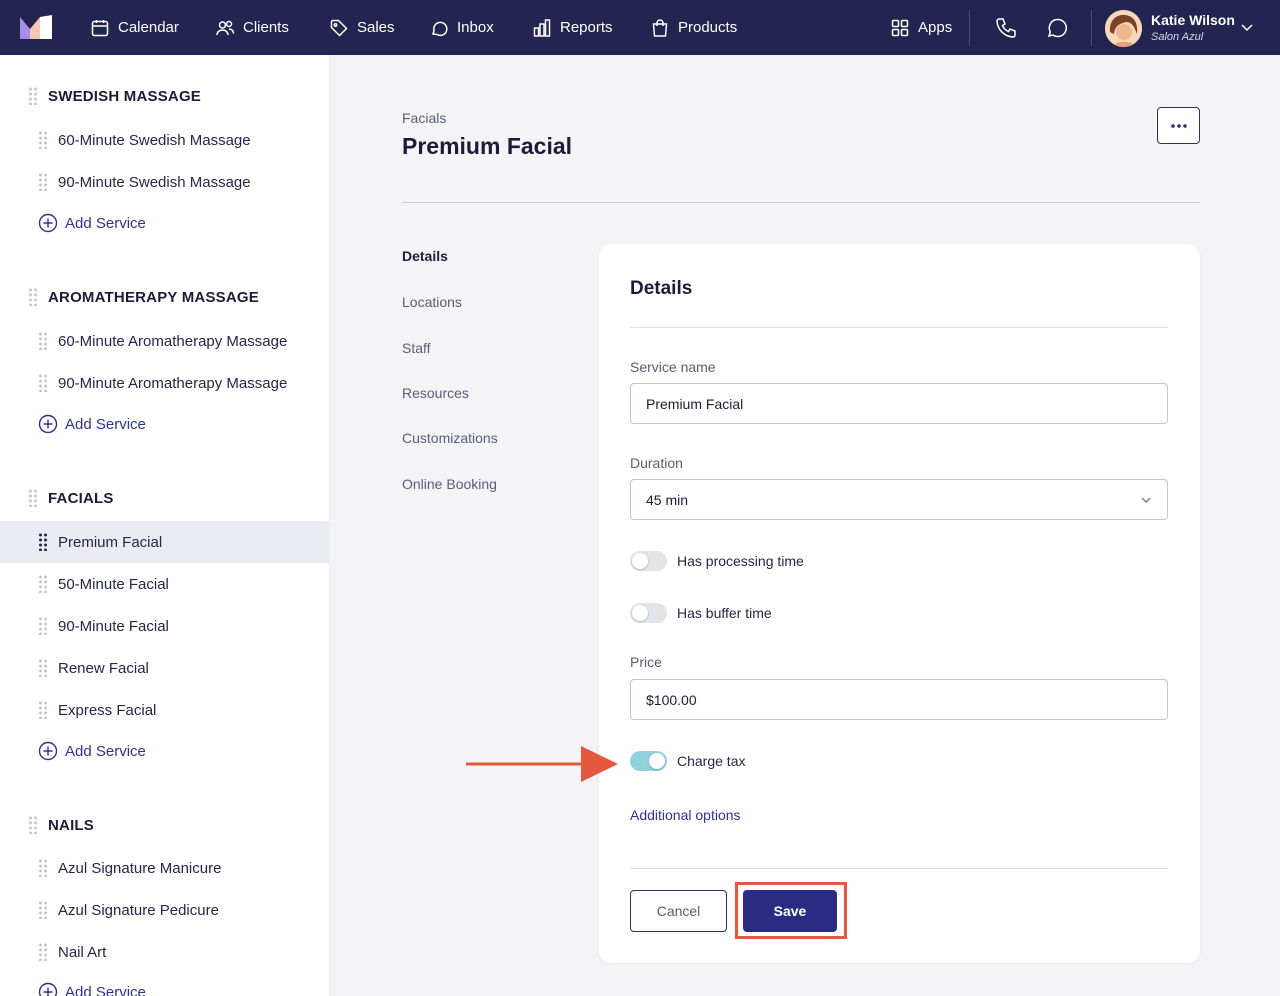 The height and width of the screenshot is (996, 1280). I want to click on service-item: 90-Minute Aromatherapy Massage, so click(164, 383).